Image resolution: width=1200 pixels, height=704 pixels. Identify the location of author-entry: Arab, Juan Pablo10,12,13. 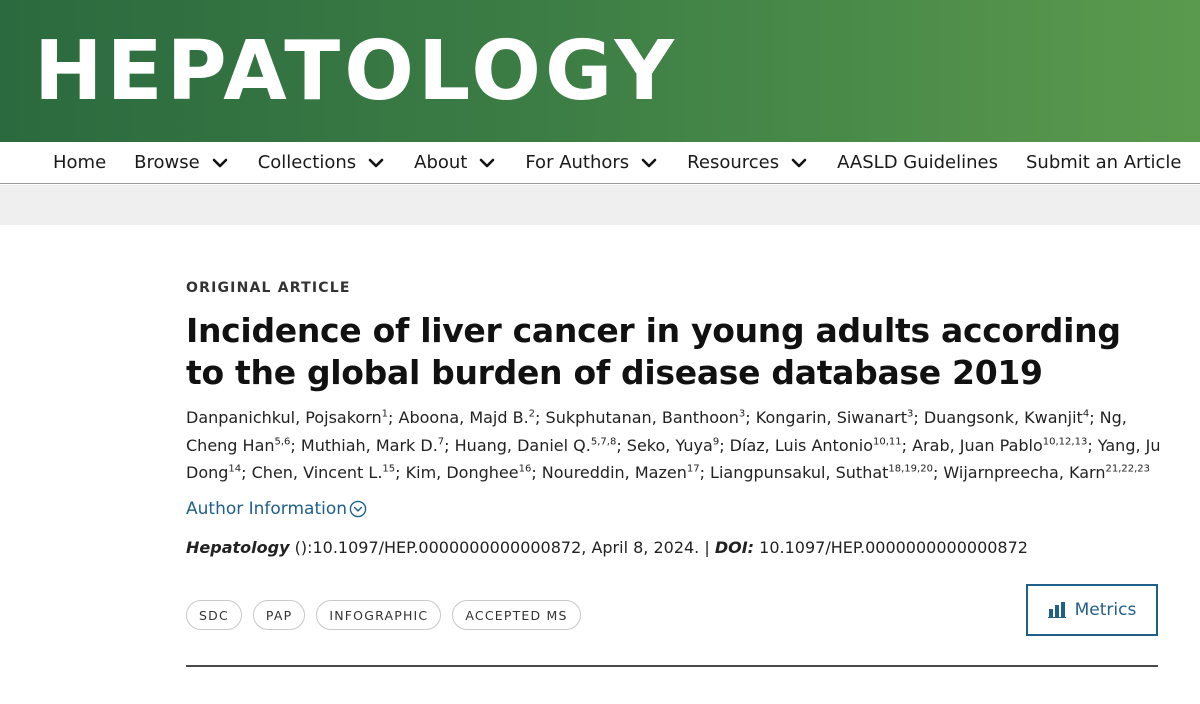
(999, 445).